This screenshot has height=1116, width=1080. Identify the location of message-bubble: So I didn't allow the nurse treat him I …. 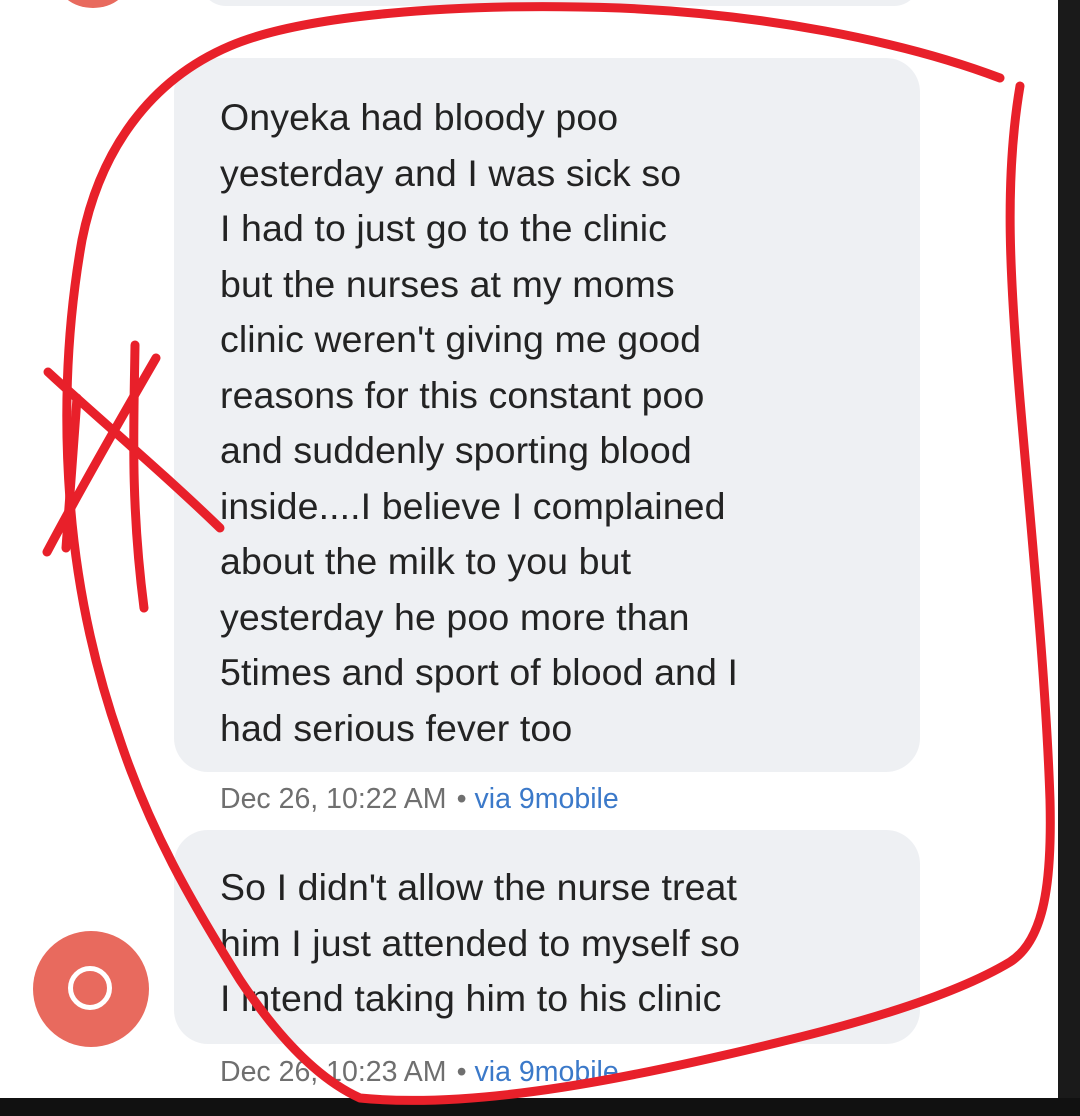
(547, 937).